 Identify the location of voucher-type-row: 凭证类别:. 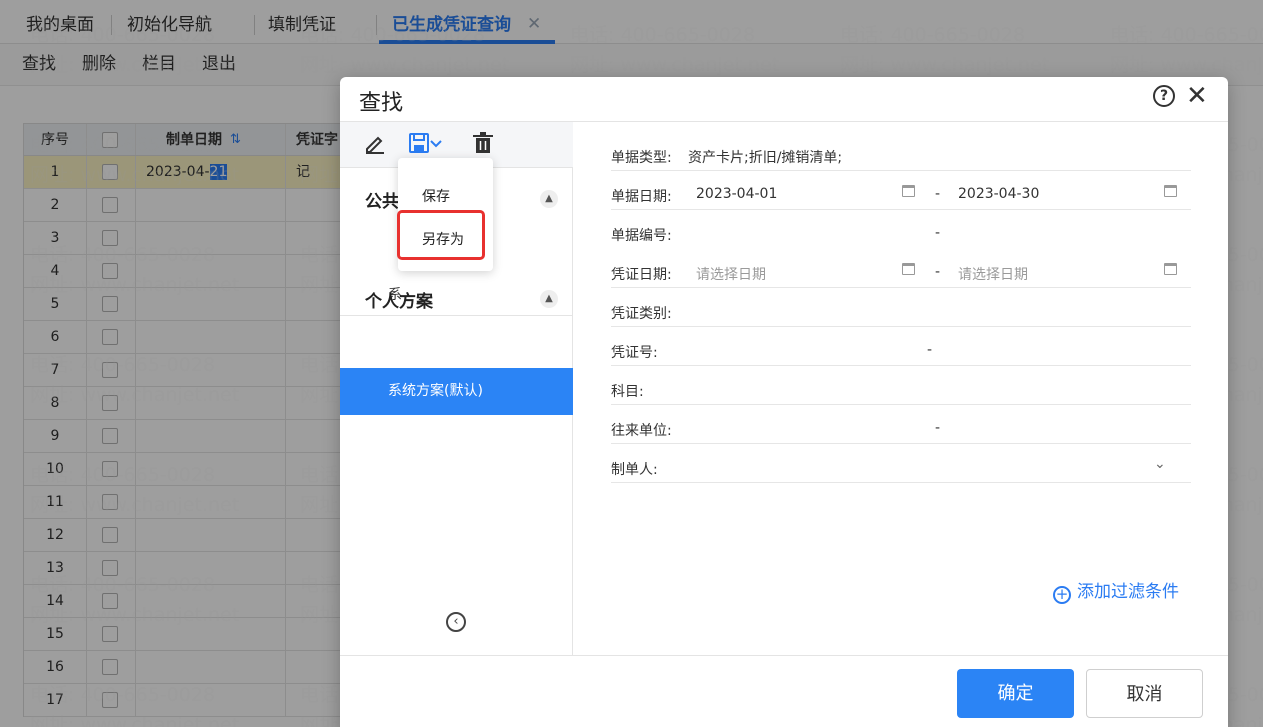
(901, 307).